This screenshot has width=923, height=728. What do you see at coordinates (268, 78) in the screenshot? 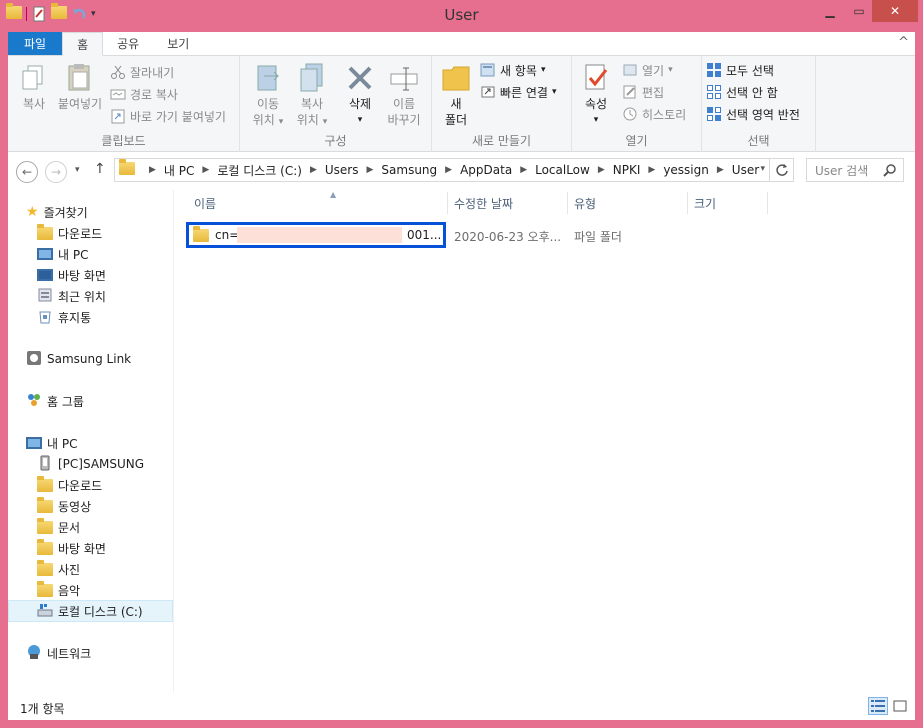
I see `move-to-icon` at bounding box center [268, 78].